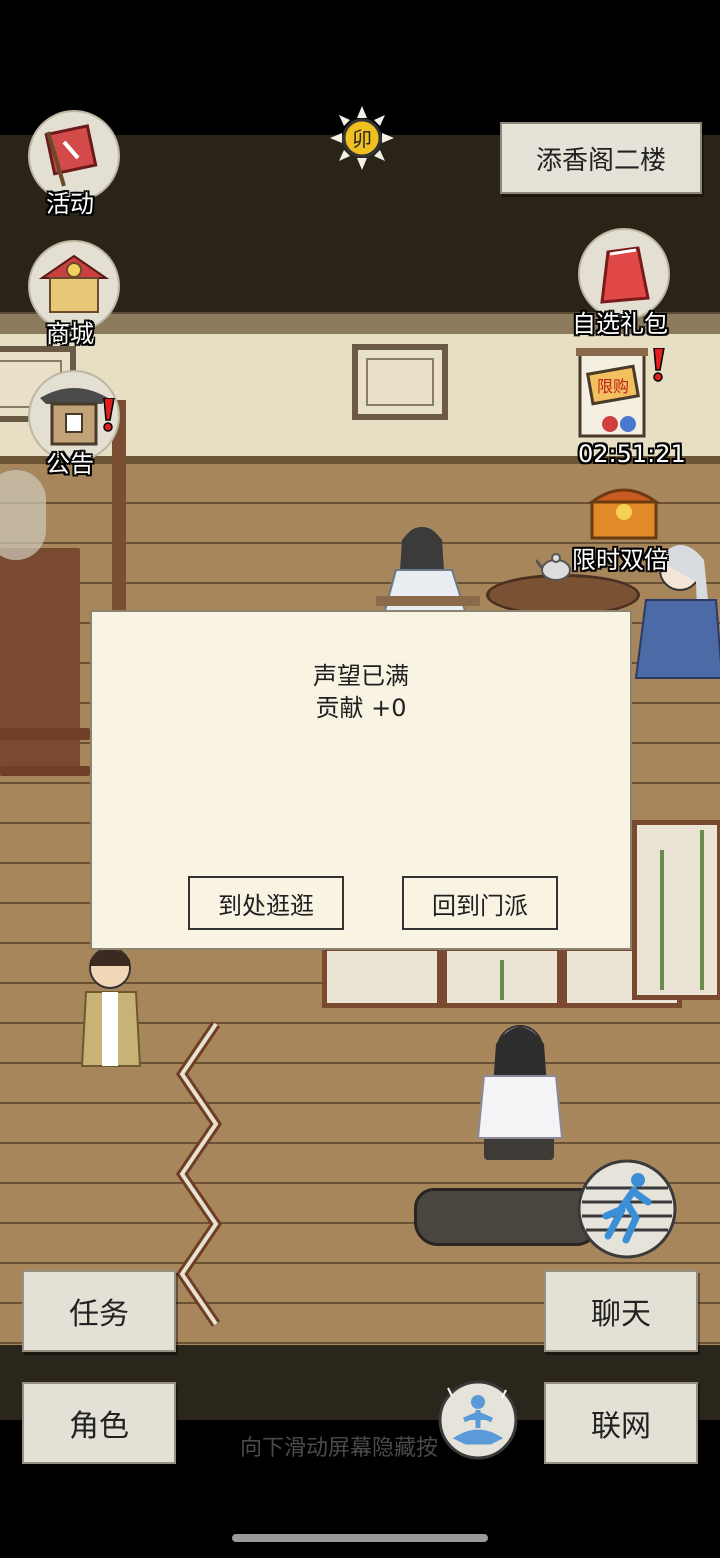 The height and width of the screenshot is (1558, 720). Describe the element at coordinates (613, 386) in the screenshot. I see `sale-label: 限购` at that location.